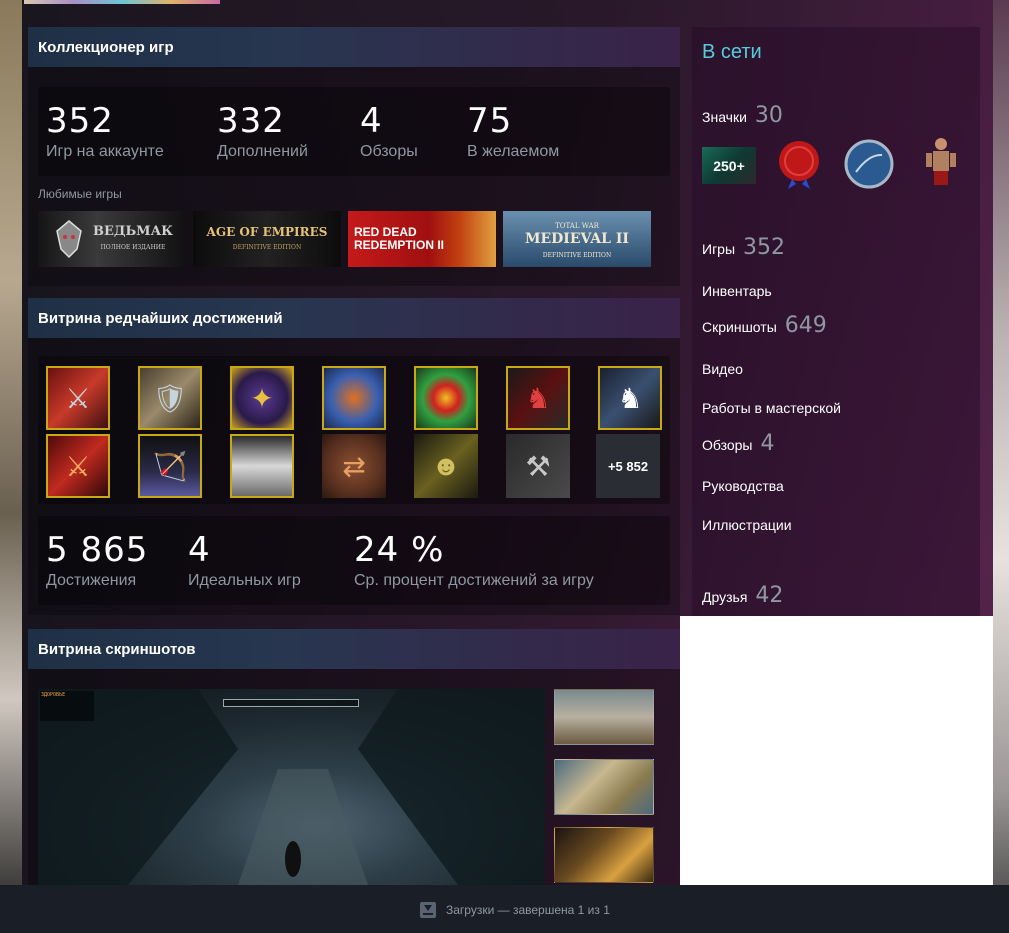  I want to click on game-collector-title: Коллекционер игр, so click(106, 47).